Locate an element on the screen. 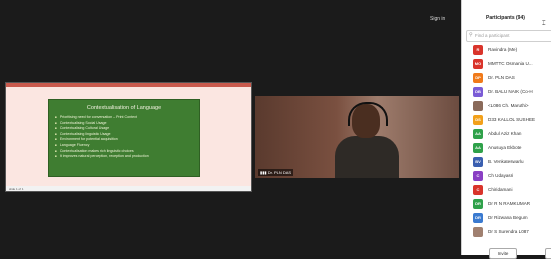  participant-name: <L086 Ch. Maruthi> is located at coordinates (508, 105).